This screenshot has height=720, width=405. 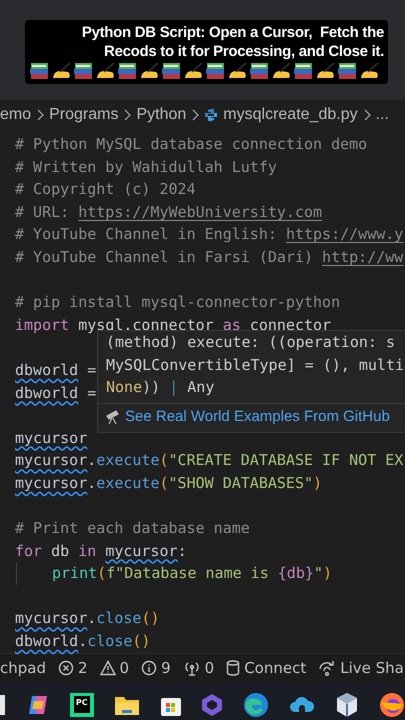 What do you see at coordinates (327, 668) in the screenshot?
I see `share-icon` at bounding box center [327, 668].